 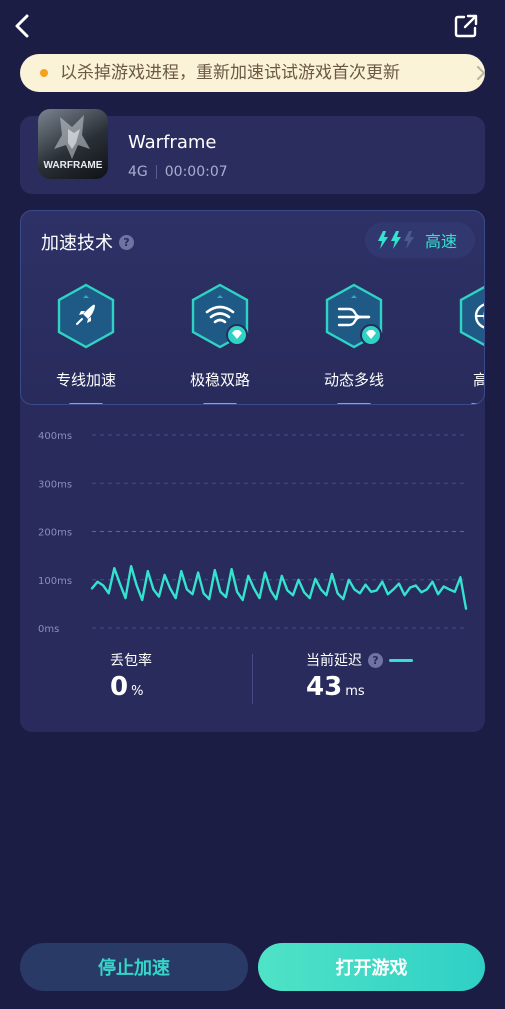 I want to click on feature-list: 专线加速 极稳双路 动态多线, so click(x=252, y=343).